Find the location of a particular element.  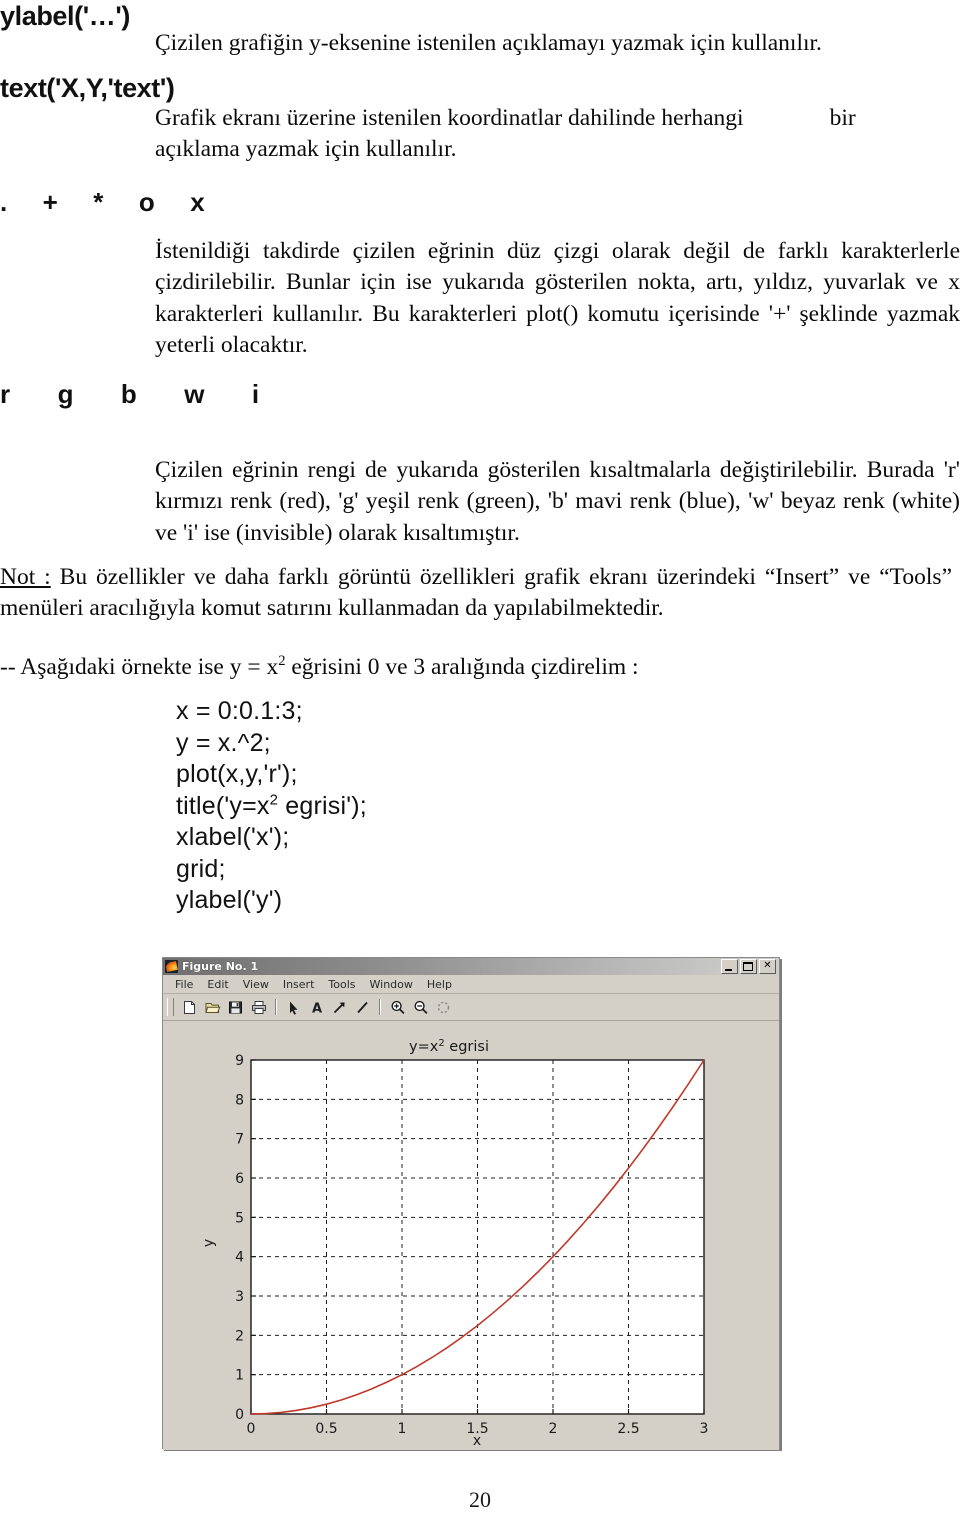

x-tick-label: 1 is located at coordinates (402, 1429).